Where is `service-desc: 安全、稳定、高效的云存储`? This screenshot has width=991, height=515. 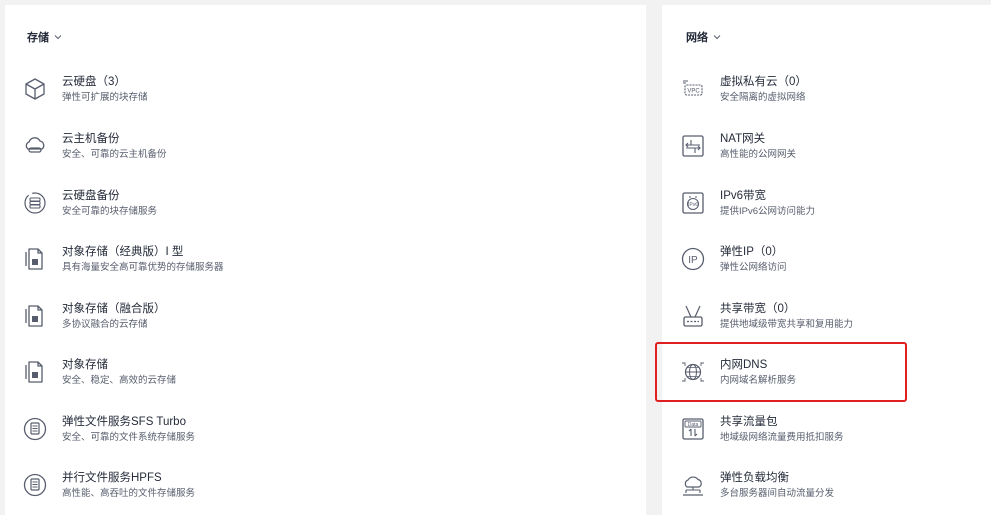 service-desc: 安全、稳定、高效的云存储 is located at coordinates (119, 380).